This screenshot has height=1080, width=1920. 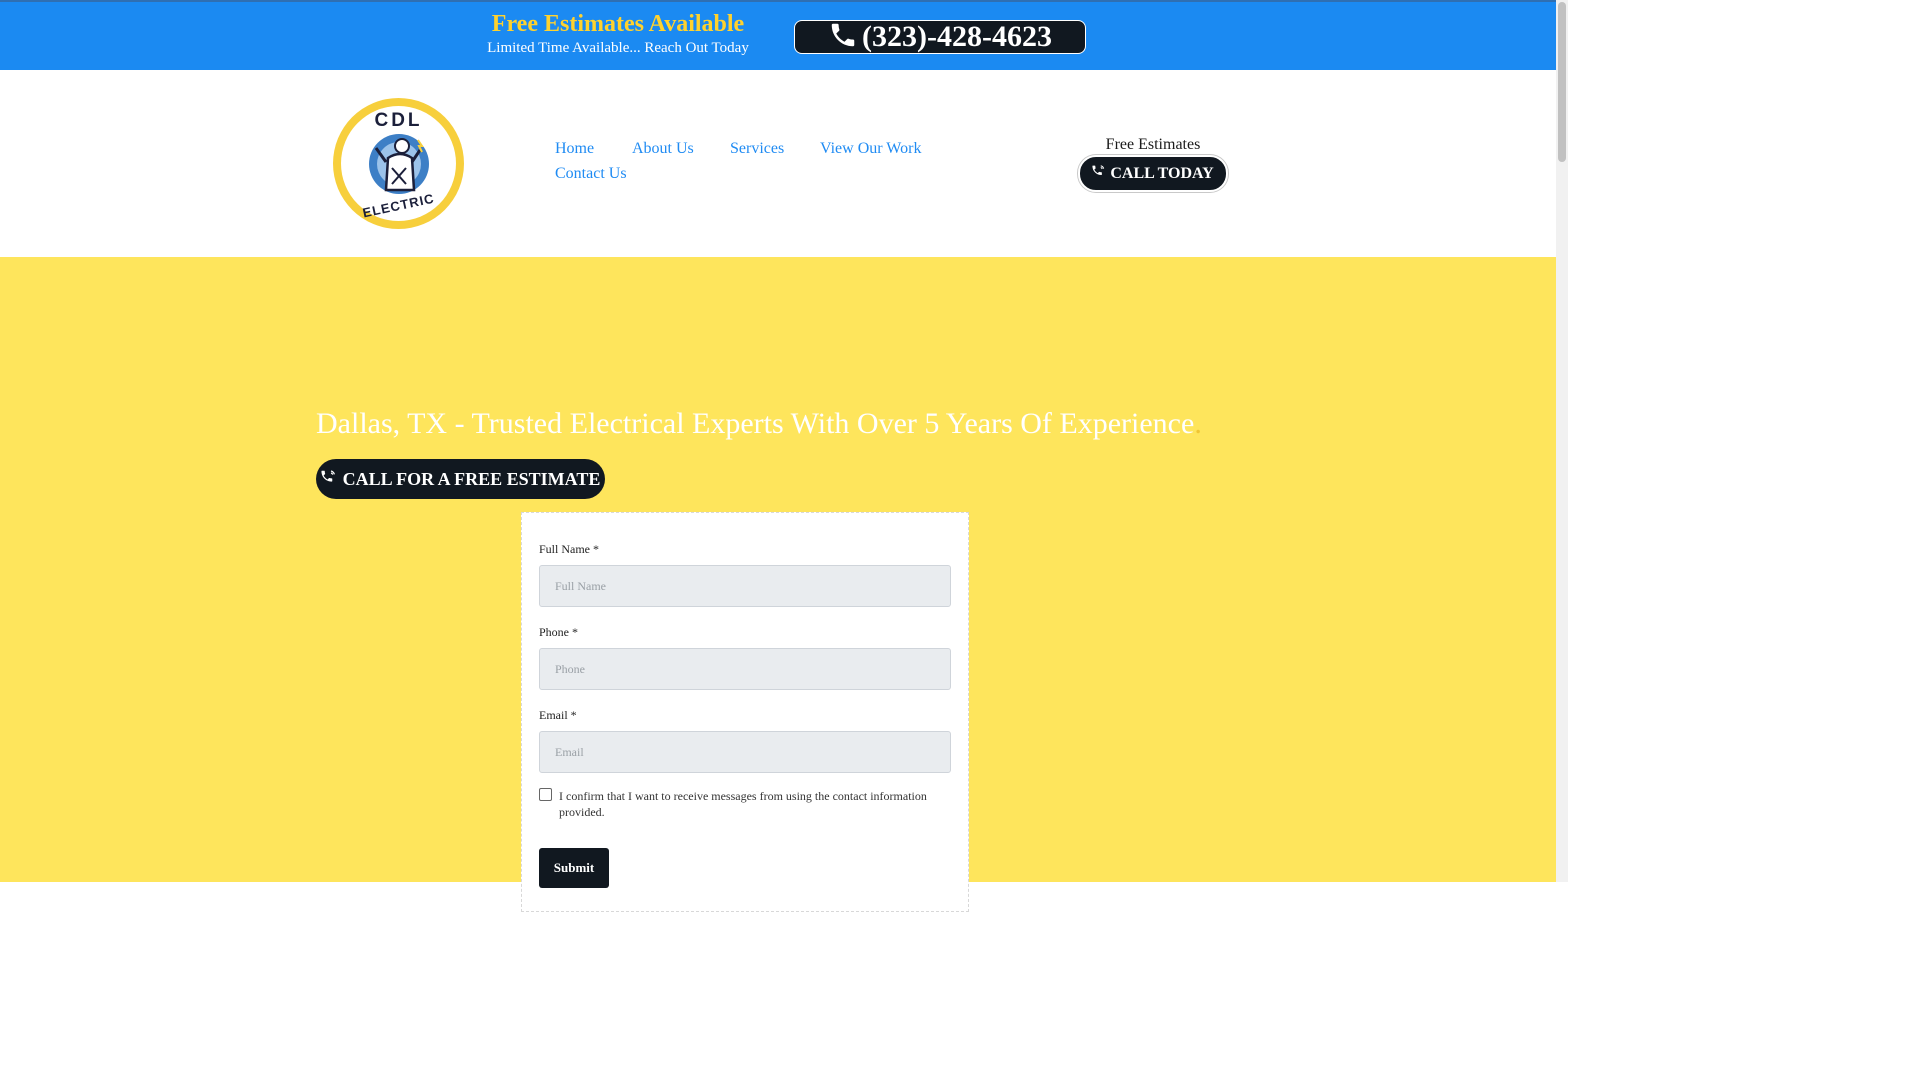 I want to click on call-today-button: CALL TODAY, so click(x=1153, y=173).